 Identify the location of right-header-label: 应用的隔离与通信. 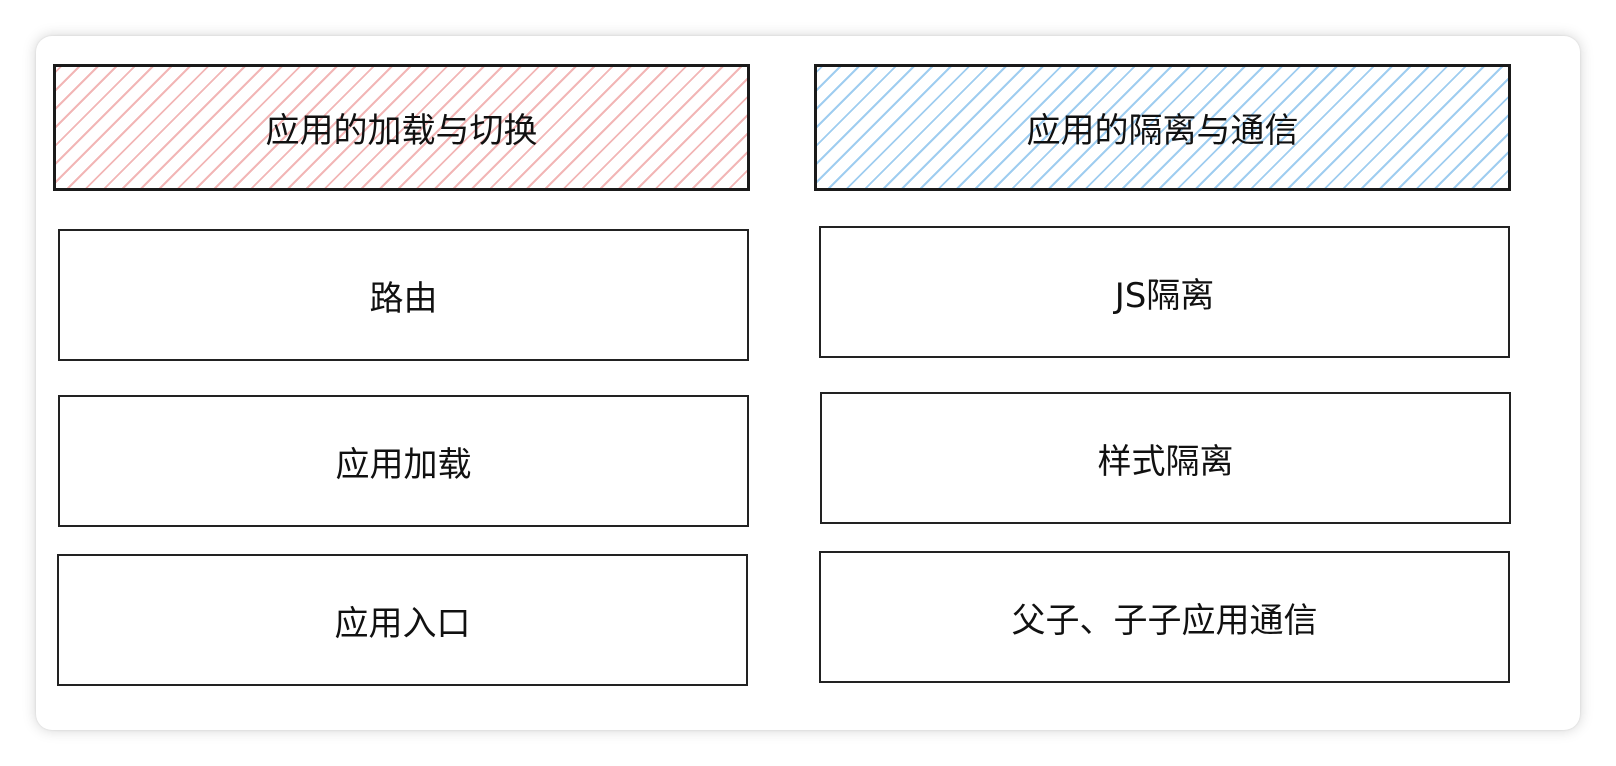
(1162, 131).